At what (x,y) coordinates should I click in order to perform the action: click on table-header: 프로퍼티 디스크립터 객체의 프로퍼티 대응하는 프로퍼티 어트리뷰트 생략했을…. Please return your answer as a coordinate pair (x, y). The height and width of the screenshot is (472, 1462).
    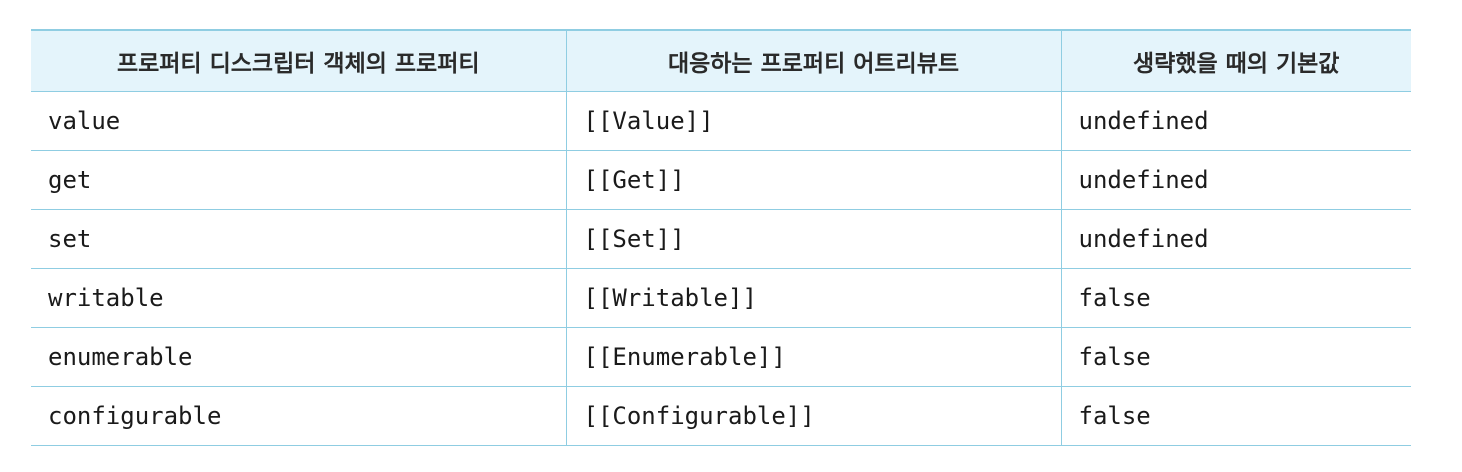
    Looking at the image, I should click on (721, 60).